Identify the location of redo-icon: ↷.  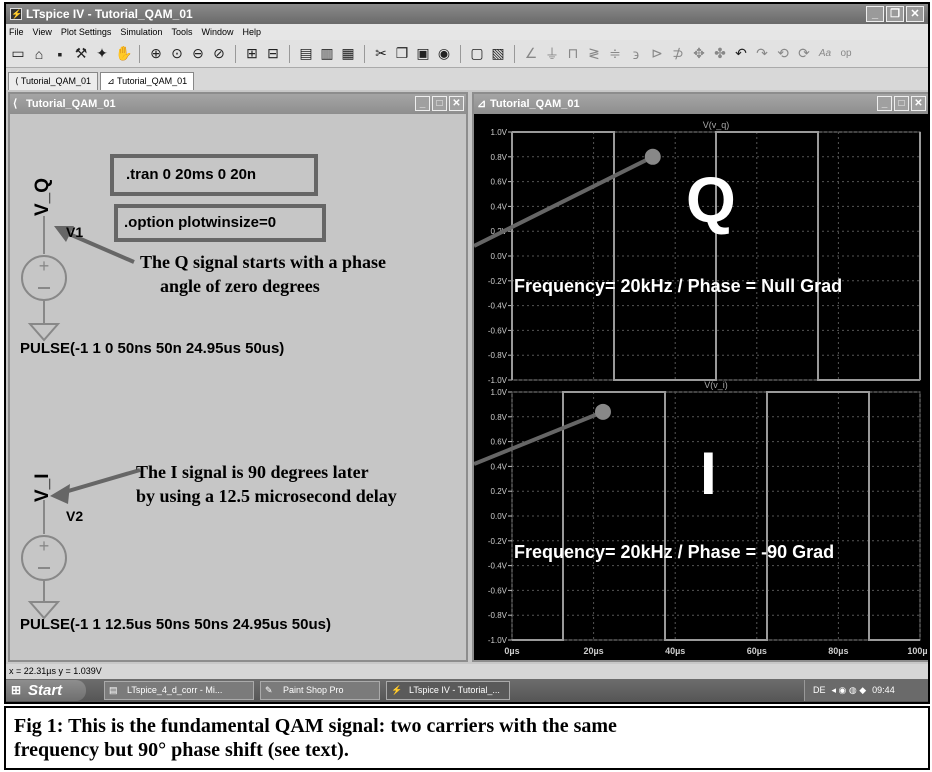
(762, 53).